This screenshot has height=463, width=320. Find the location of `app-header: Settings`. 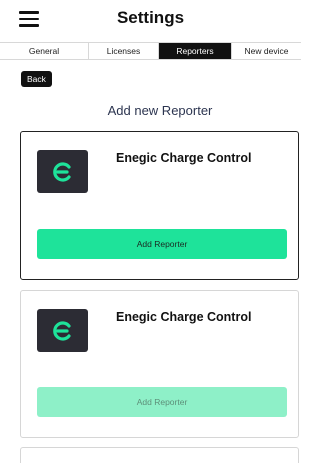

app-header: Settings is located at coordinates (150, 21).